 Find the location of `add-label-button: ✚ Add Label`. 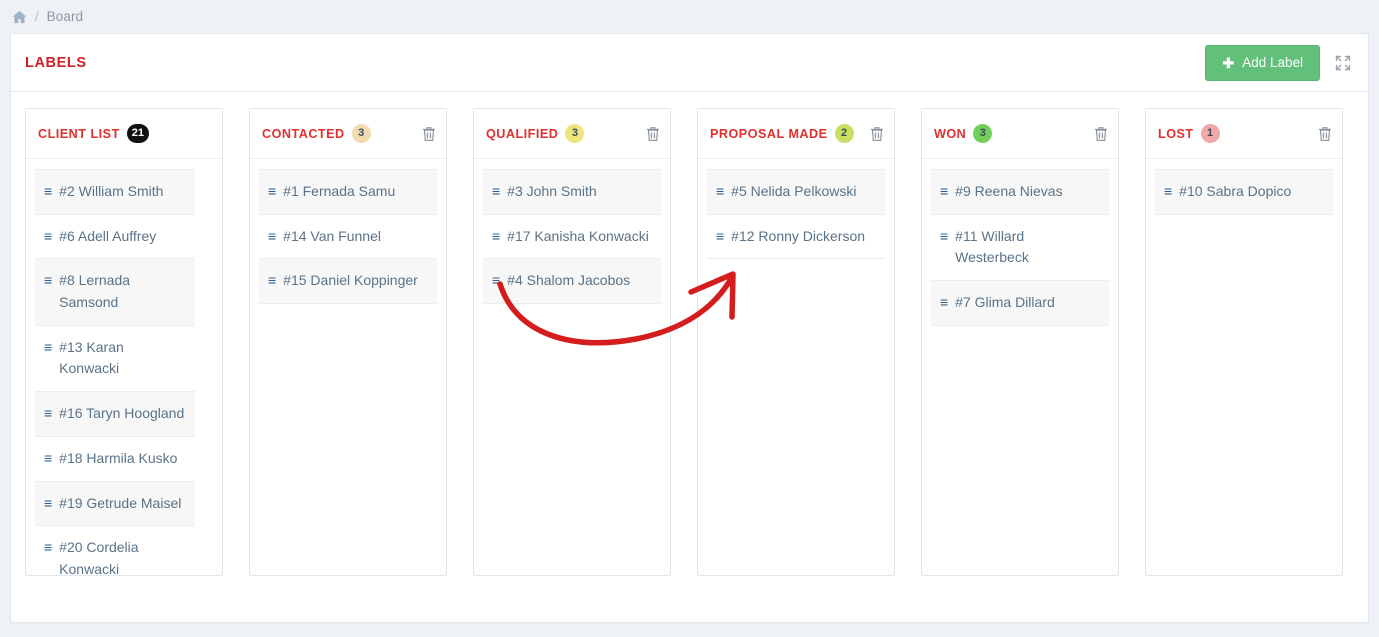

add-label-button: ✚ Add Label is located at coordinates (1262, 62).